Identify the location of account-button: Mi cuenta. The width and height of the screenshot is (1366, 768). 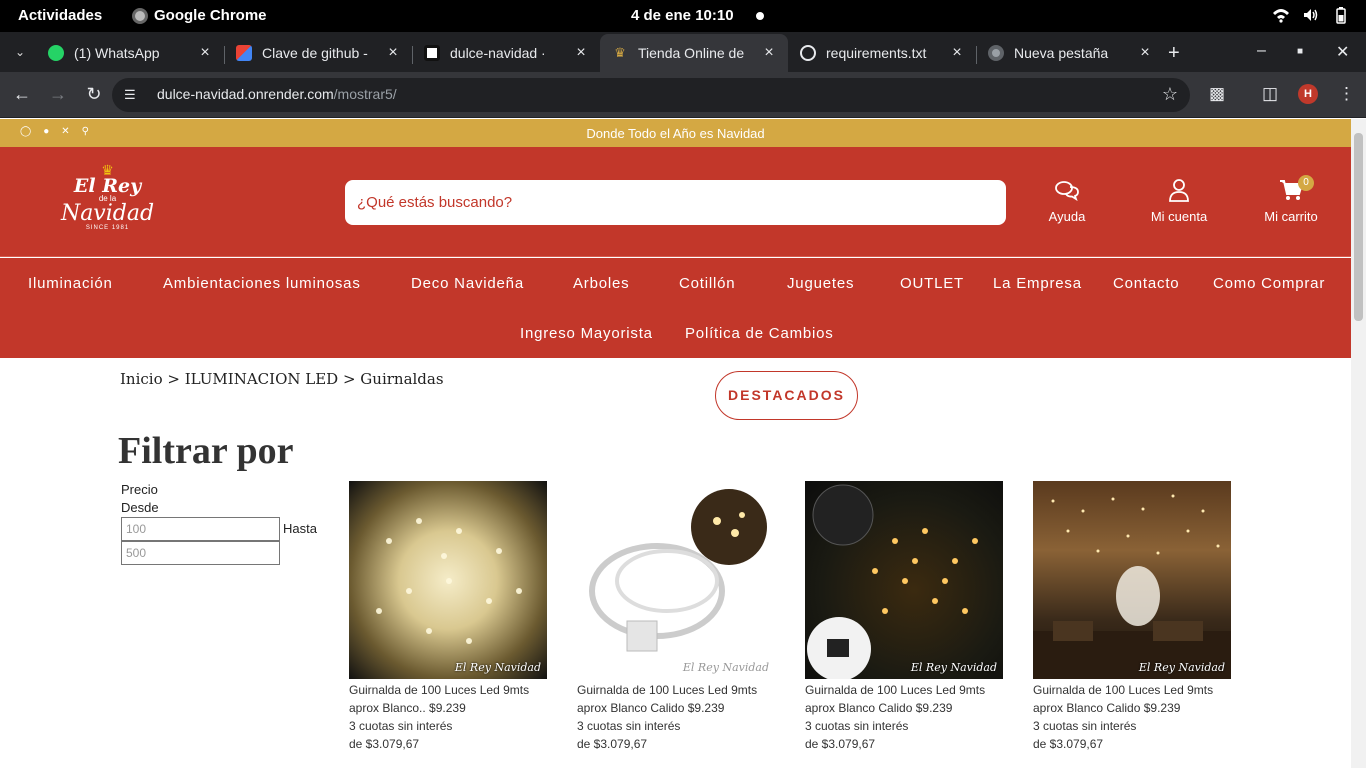
(1179, 200).